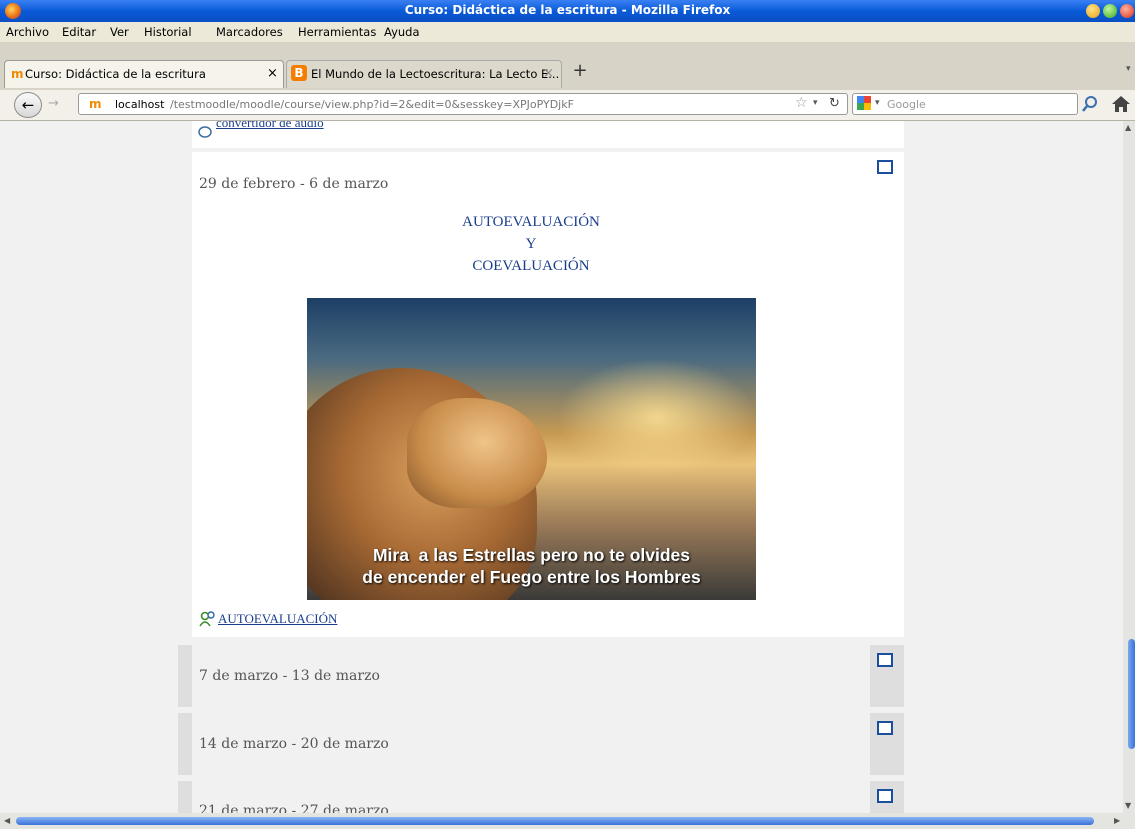 Image resolution: width=1135 pixels, height=829 pixels. Describe the element at coordinates (119, 32) in the screenshot. I see `menu-ver: Ver` at that location.